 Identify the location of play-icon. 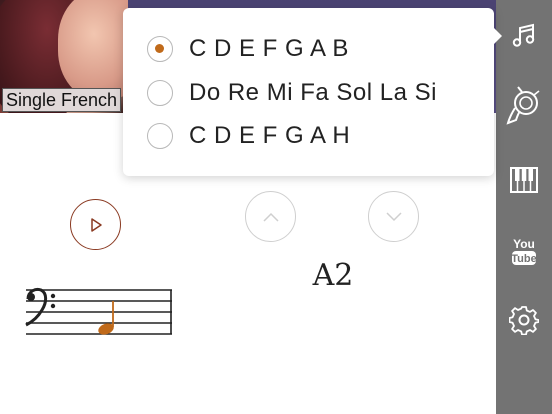
(96, 224).